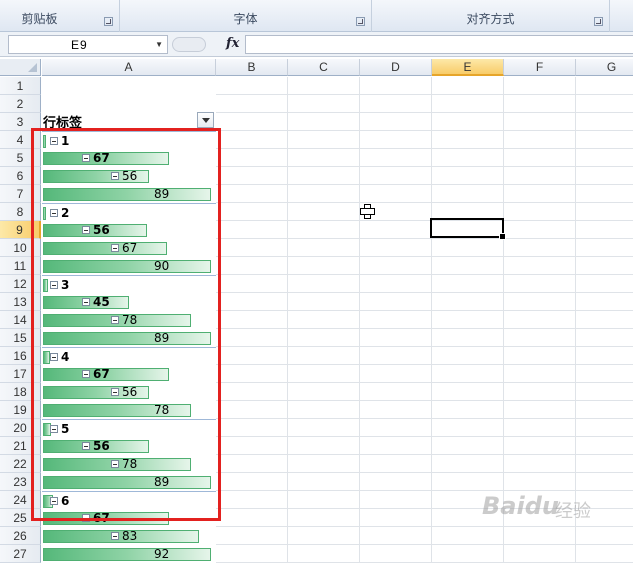 Image resolution: width=633 pixels, height=563 pixels. I want to click on column-header-c: C, so click(324, 67).